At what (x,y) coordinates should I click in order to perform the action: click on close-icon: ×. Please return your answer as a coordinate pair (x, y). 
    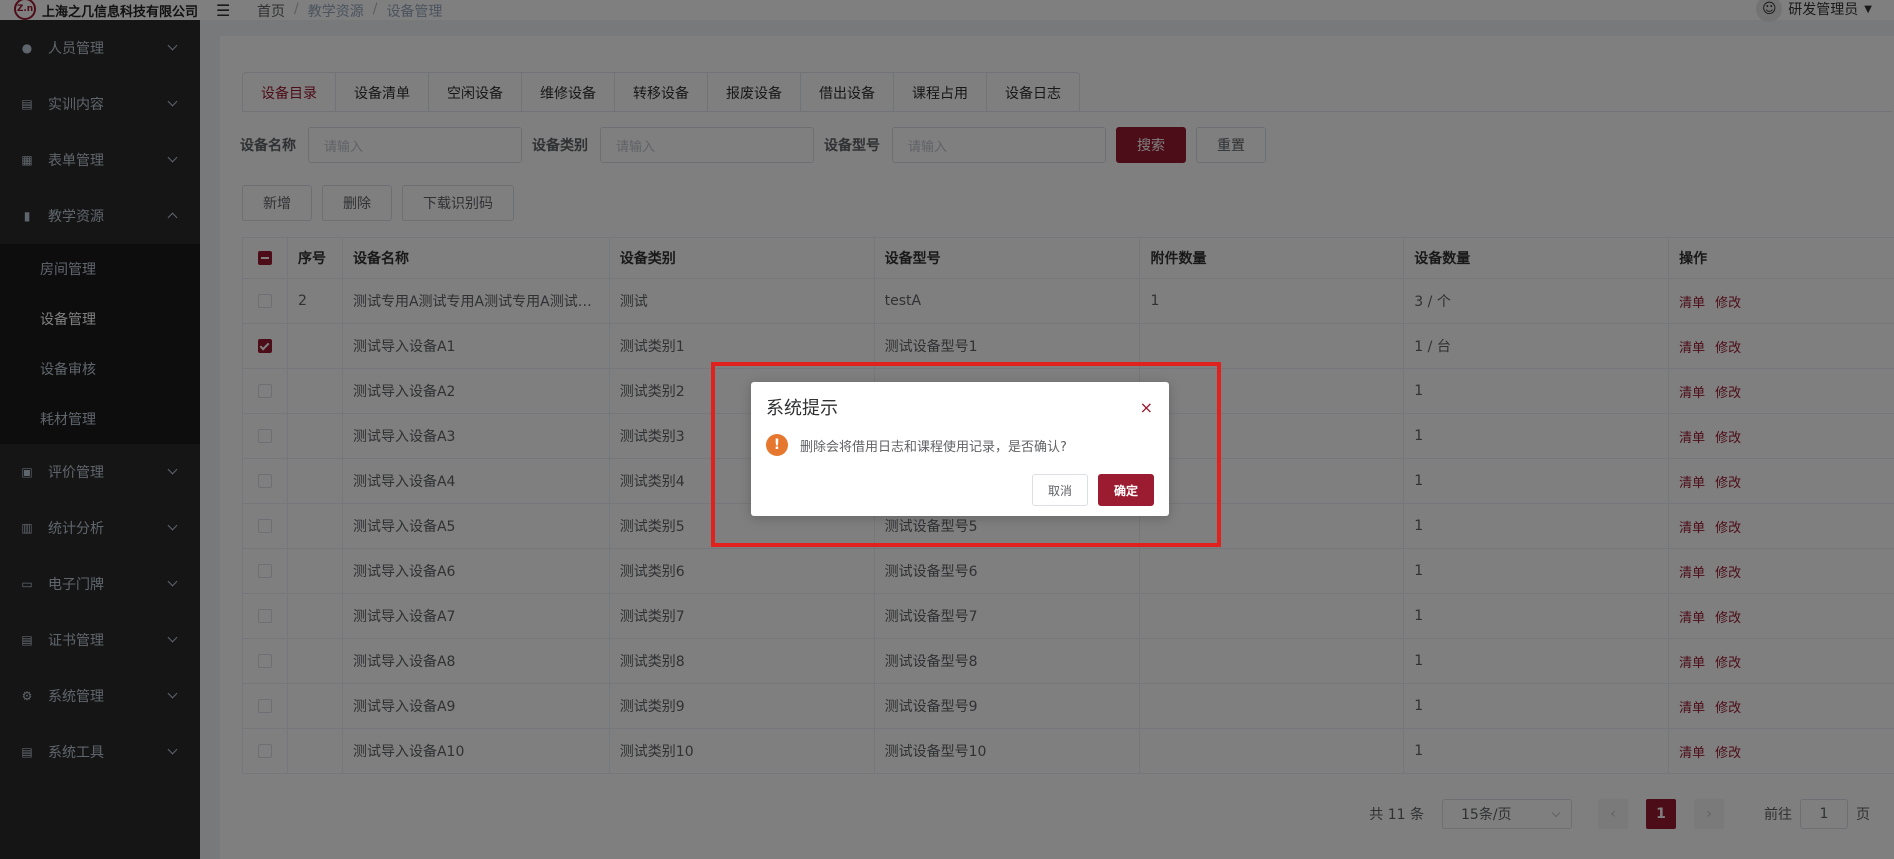
    Looking at the image, I should click on (1146, 408).